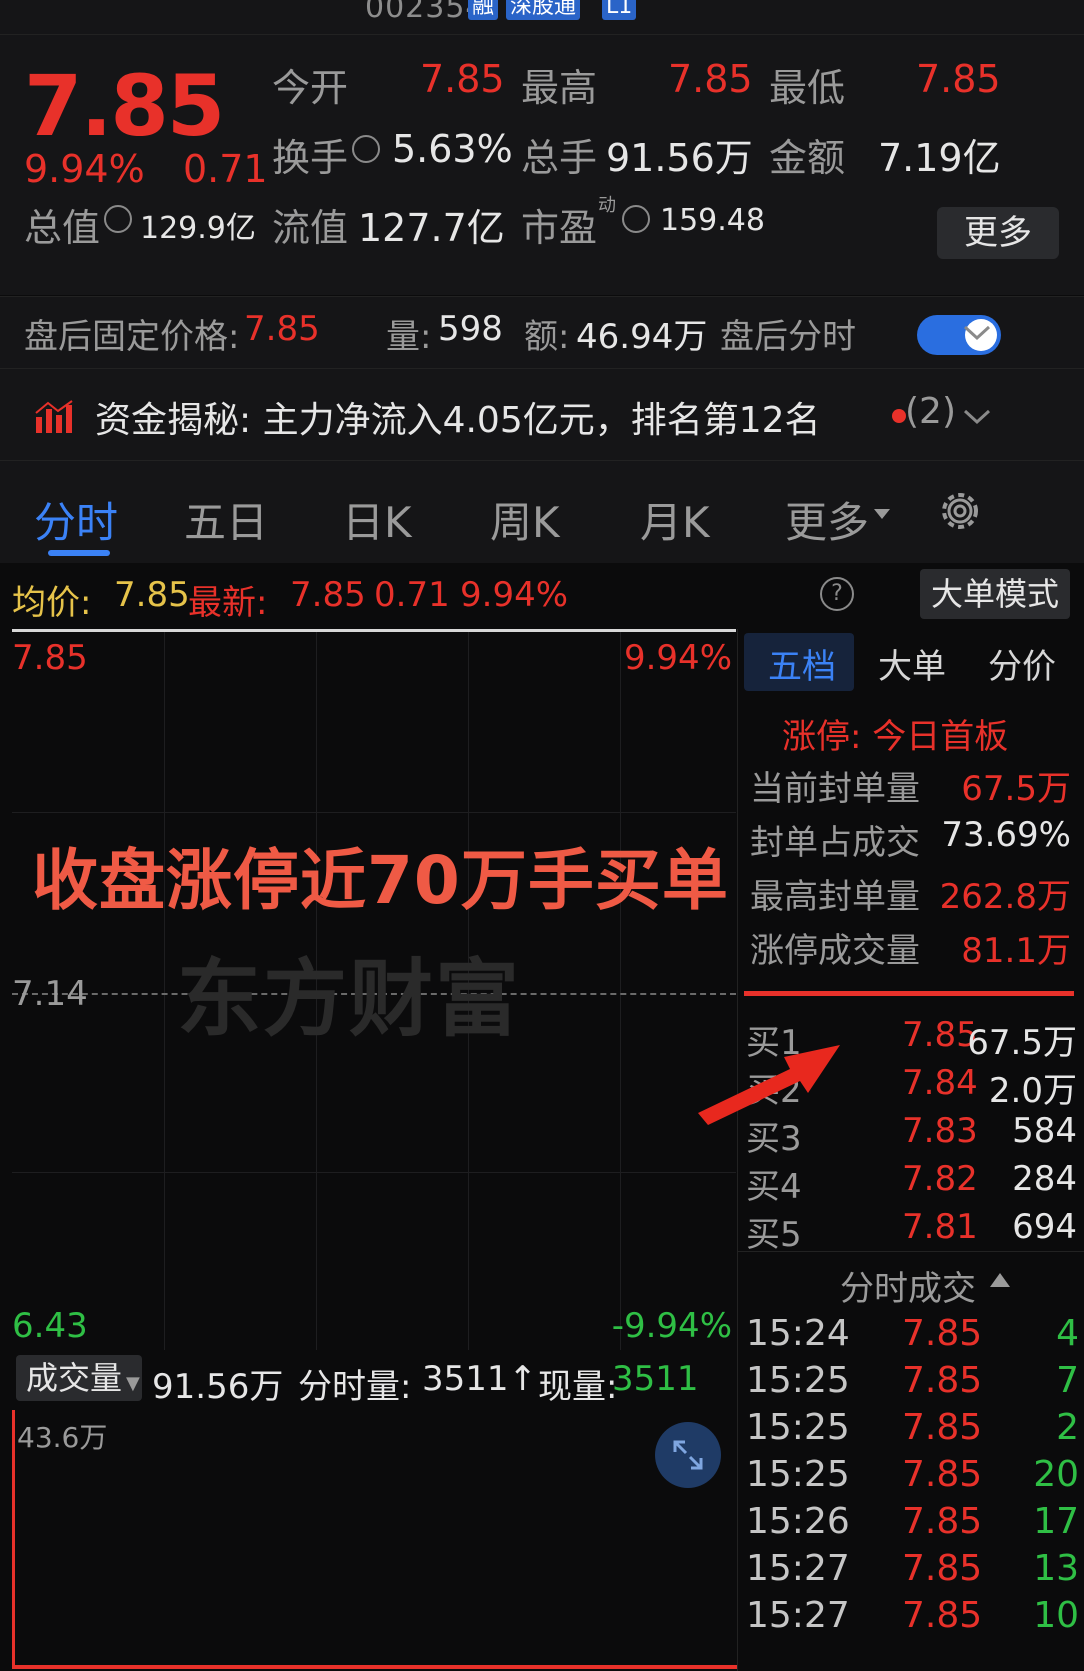 This screenshot has height=1671, width=1084. What do you see at coordinates (712, 220) in the screenshot?
I see `pe-value: 159.48` at bounding box center [712, 220].